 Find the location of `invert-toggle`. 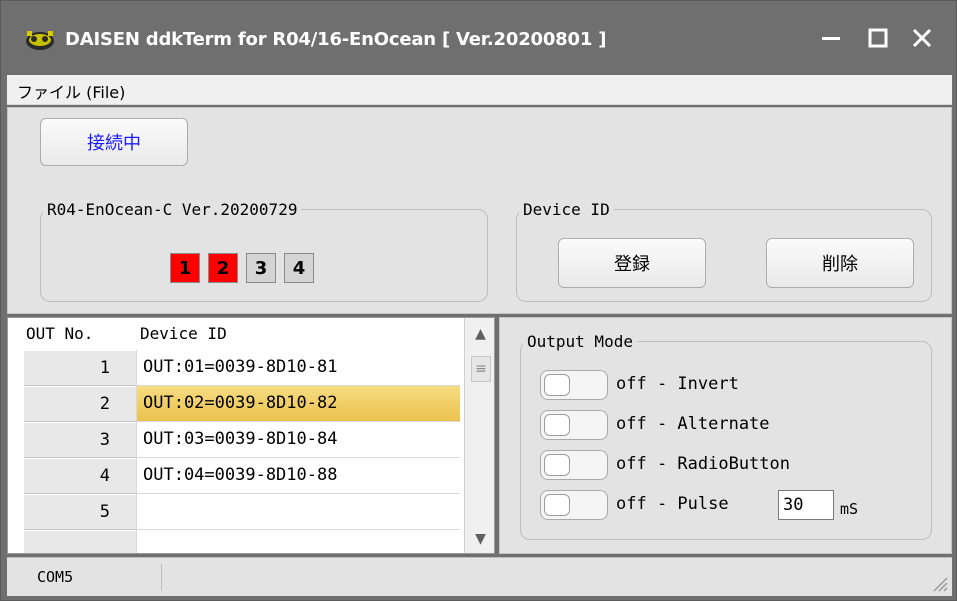

invert-toggle is located at coordinates (574, 385).